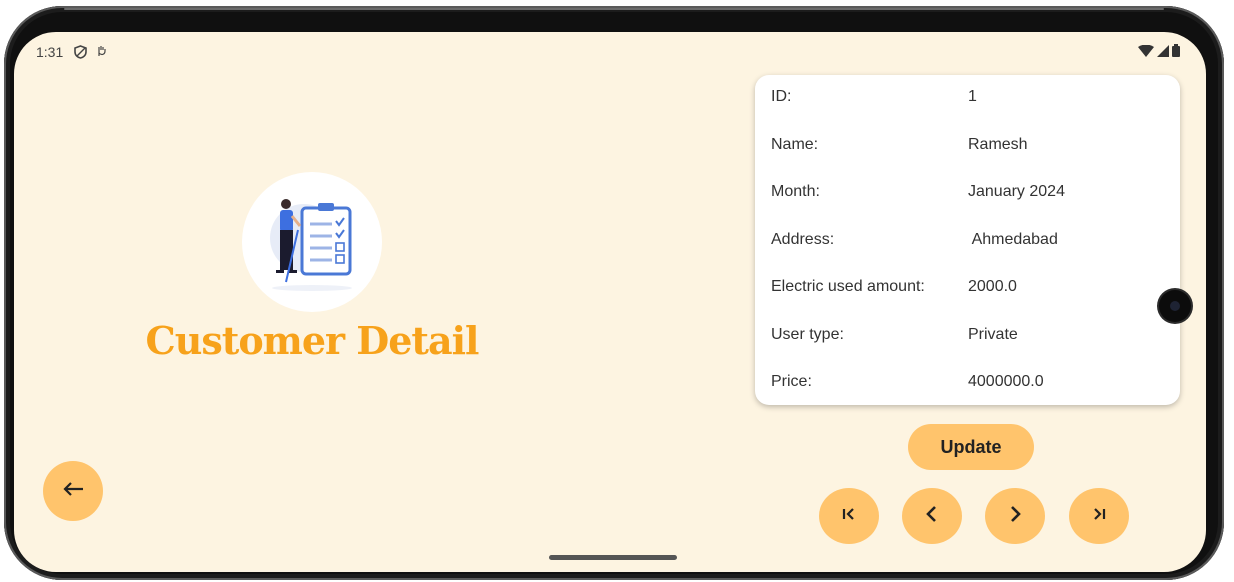 The width and height of the screenshot is (1234, 582). I want to click on detail-label: Price:, so click(791, 381).